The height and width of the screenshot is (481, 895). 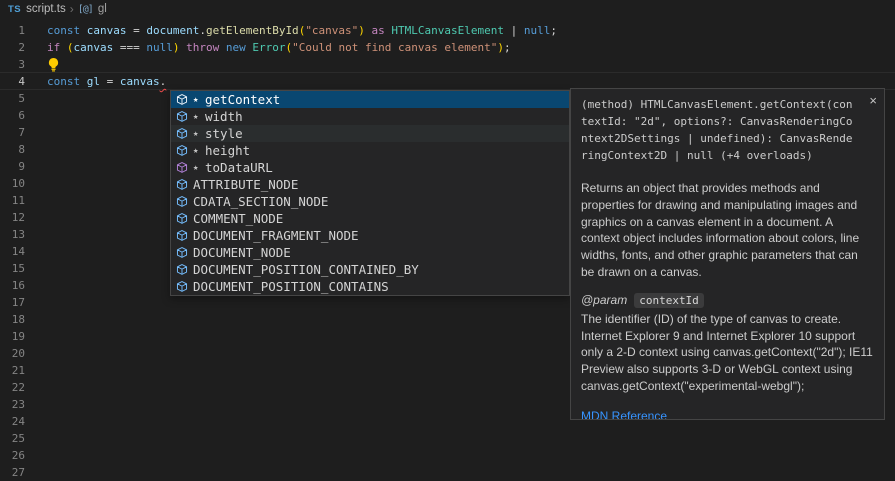 What do you see at coordinates (21, 64) in the screenshot?
I see `line-number: 3` at bounding box center [21, 64].